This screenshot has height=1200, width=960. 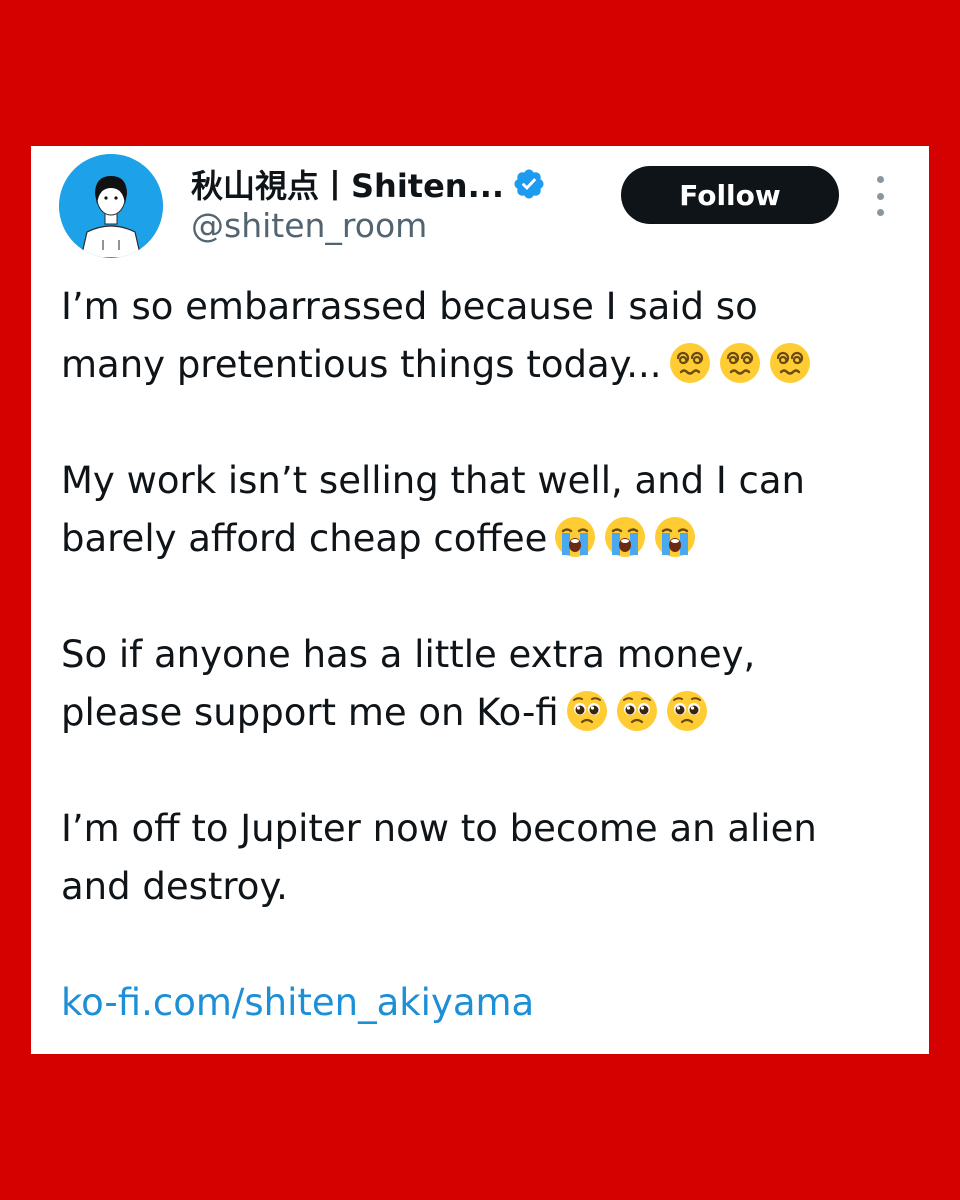 What do you see at coordinates (304, 538) in the screenshot?
I see `tweet-line: barely afford cheap coffee` at bounding box center [304, 538].